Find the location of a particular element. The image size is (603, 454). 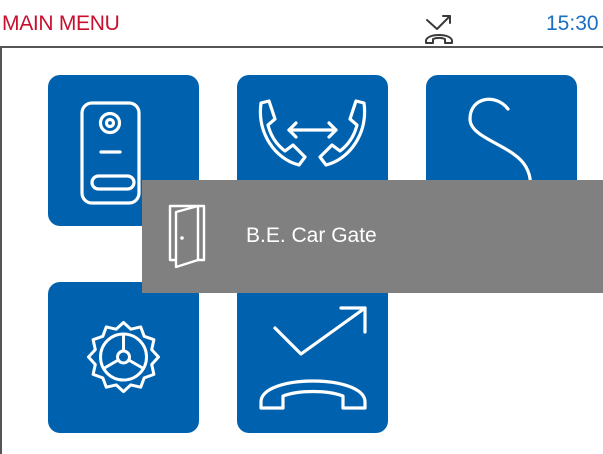

menu-title: MAIN MENU is located at coordinates (61, 23).